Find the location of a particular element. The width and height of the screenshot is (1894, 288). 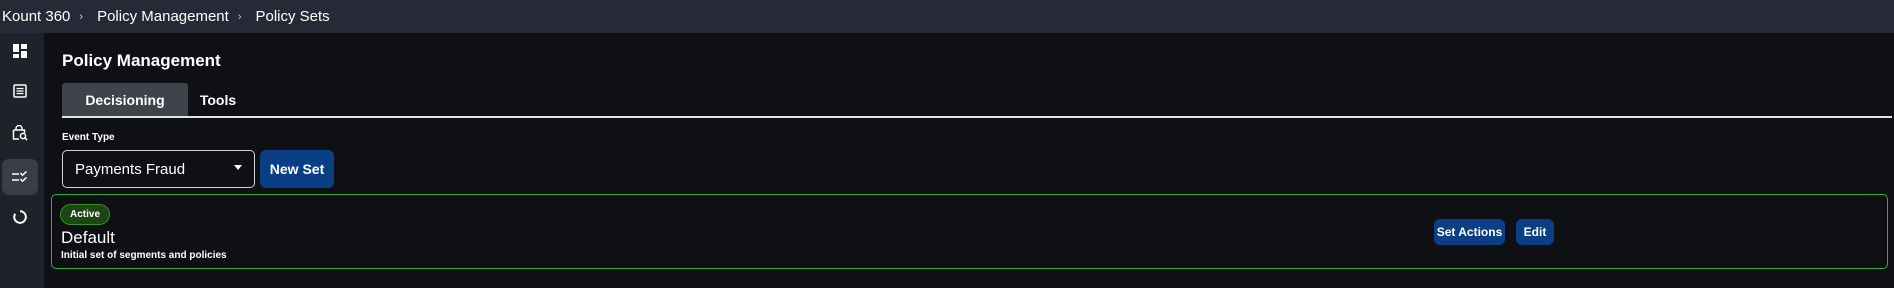

policy-checklist-icon is located at coordinates (20, 177).